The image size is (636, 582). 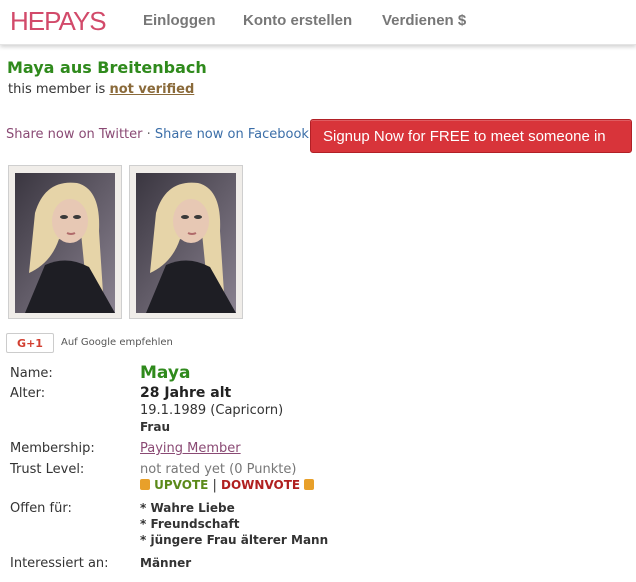 I want to click on thumbs-down-icon, so click(x=309, y=484).